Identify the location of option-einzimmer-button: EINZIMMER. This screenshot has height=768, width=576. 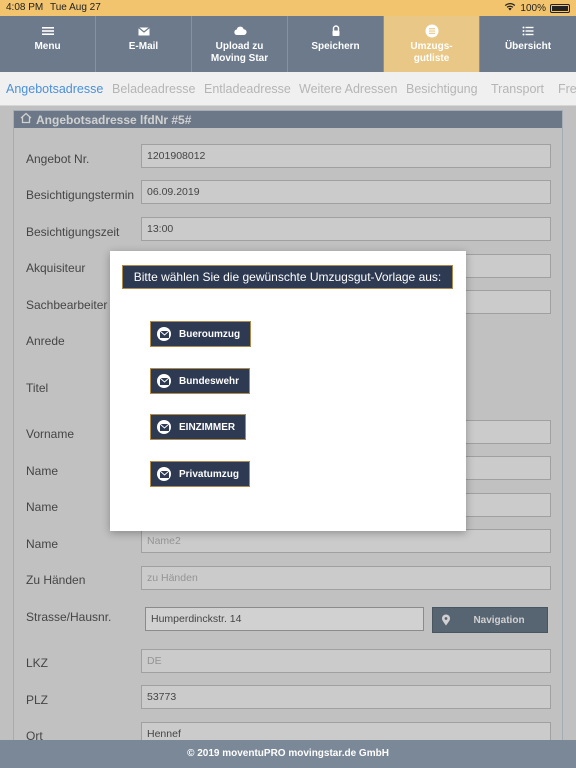
(198, 427).